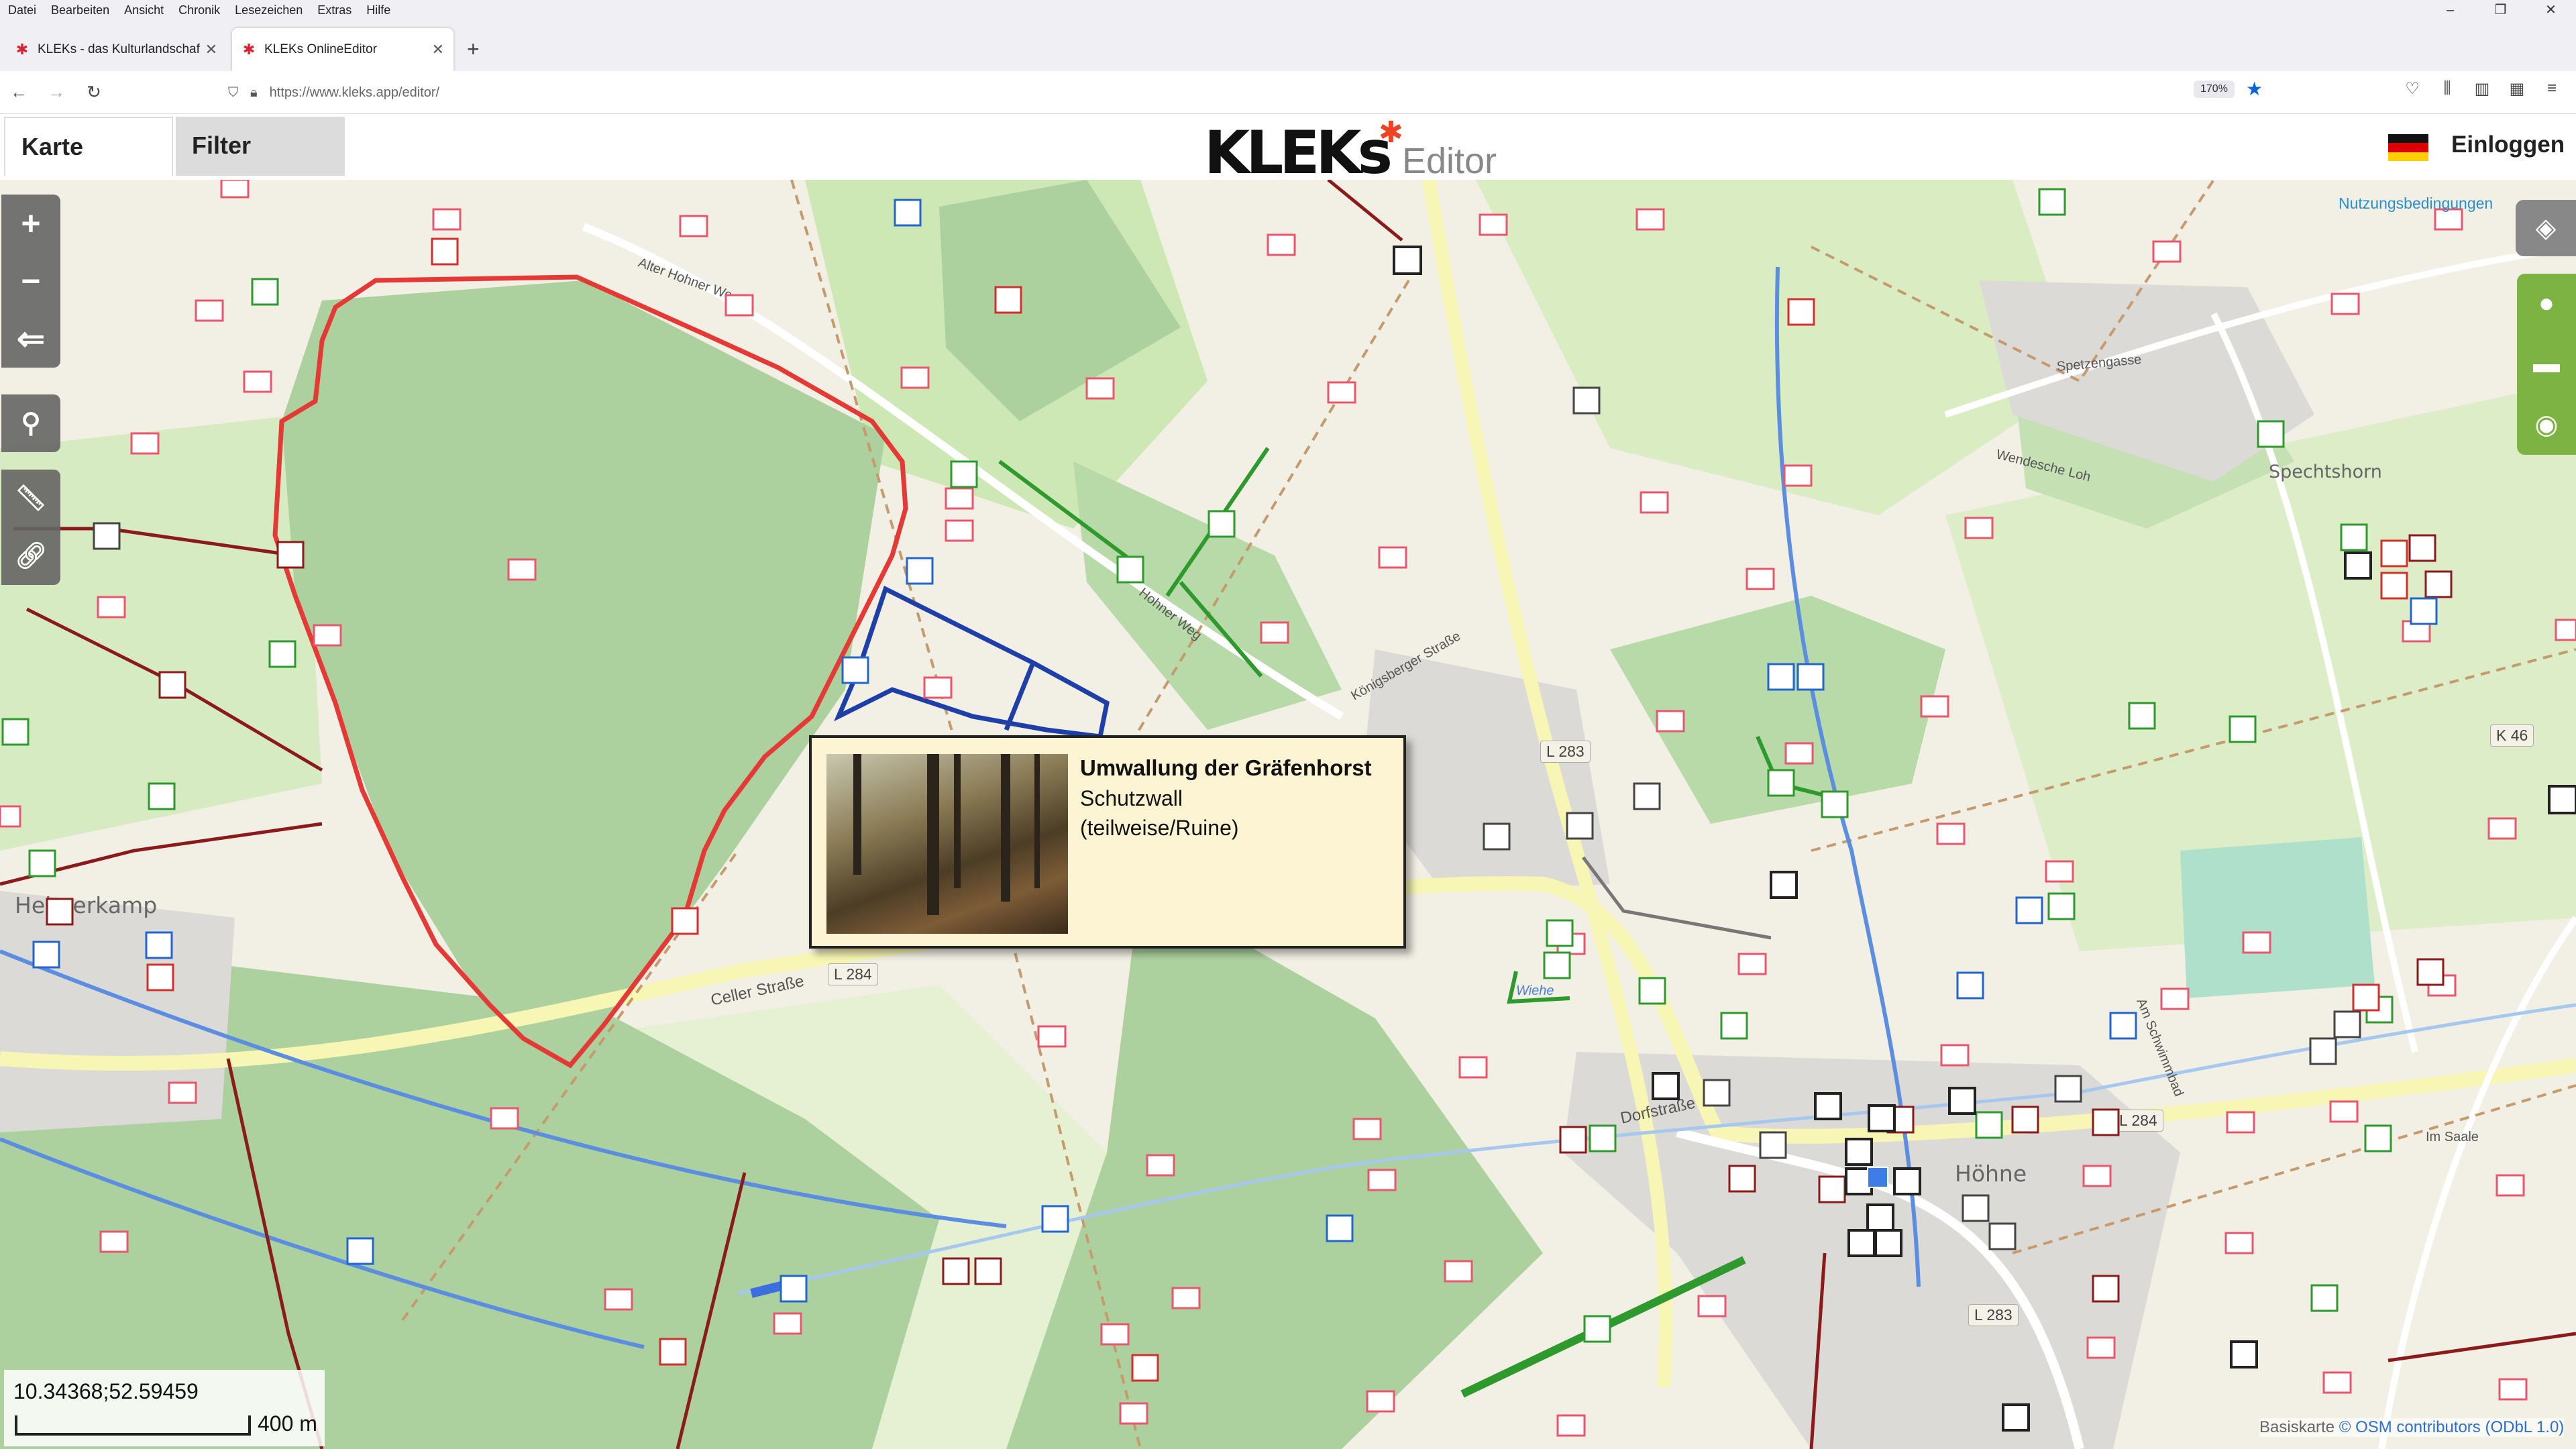 The image size is (2576, 1449). Describe the element at coordinates (334, 10) in the screenshot. I see `menu-extras: Extras` at that location.